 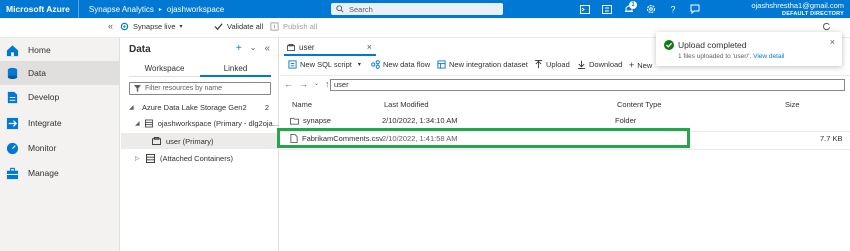 I want to click on settings-icon, so click(x=651, y=9).